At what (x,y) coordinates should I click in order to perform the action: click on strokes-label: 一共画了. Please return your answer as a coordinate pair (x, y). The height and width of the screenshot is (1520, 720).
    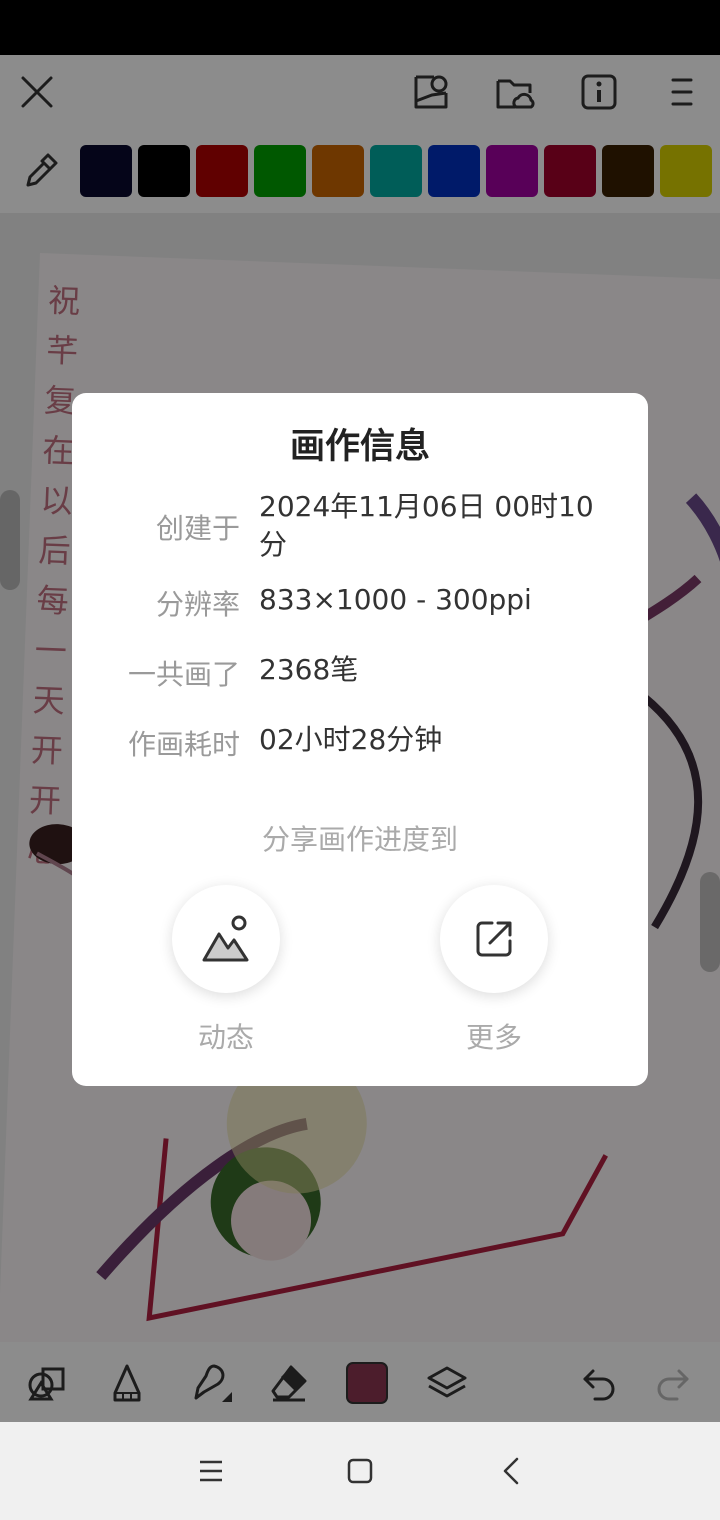
    Looking at the image, I should click on (183, 674).